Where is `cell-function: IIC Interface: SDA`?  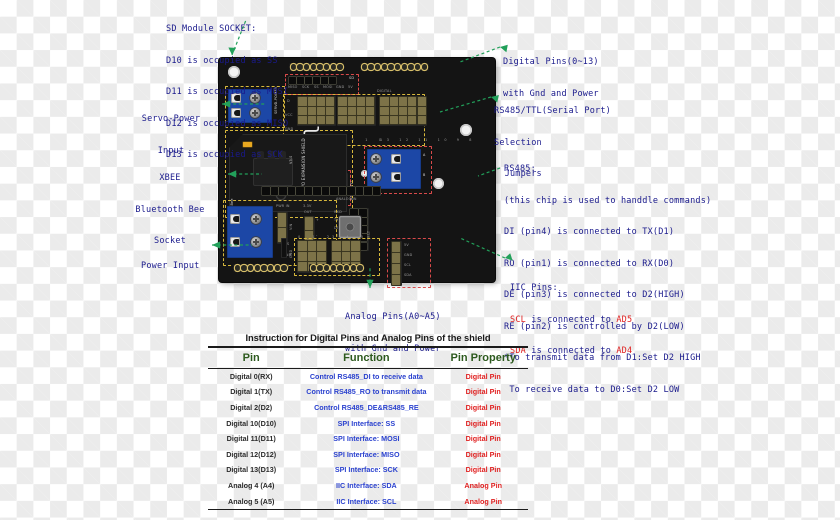
cell-function: IIC Interface: SDA is located at coordinates (366, 485).